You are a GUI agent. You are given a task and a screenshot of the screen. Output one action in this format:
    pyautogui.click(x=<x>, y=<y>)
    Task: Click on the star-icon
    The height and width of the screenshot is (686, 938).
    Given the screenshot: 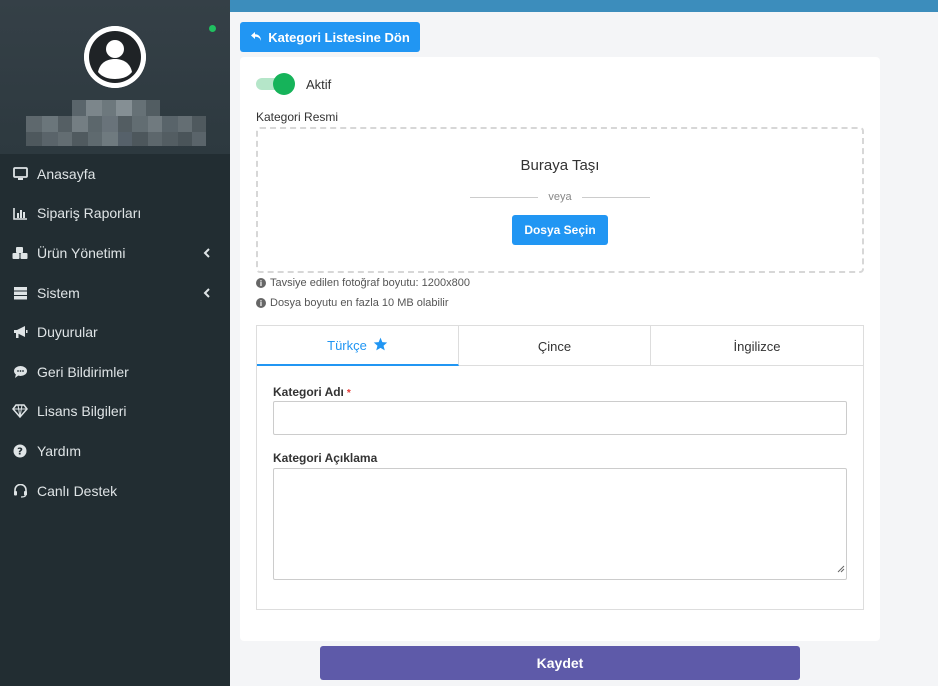 What is the action you would take?
    pyautogui.click(x=380, y=345)
    